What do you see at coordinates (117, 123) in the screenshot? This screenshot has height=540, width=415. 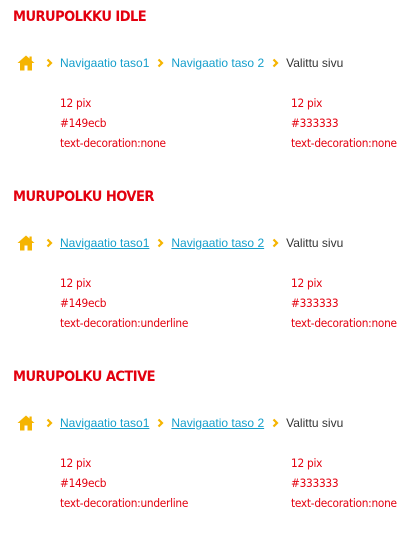 I see `link-spec: 12 pix #149ecb text-decoration:none` at bounding box center [117, 123].